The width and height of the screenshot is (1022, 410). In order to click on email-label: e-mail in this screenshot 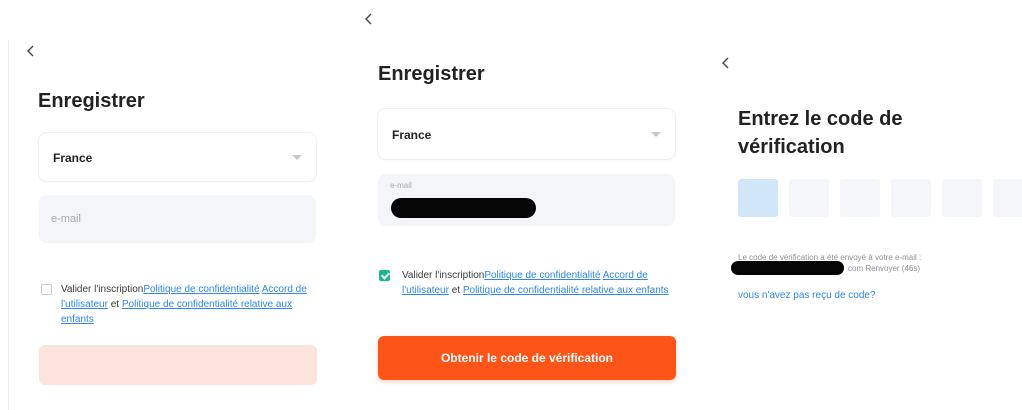, I will do `click(401, 185)`.